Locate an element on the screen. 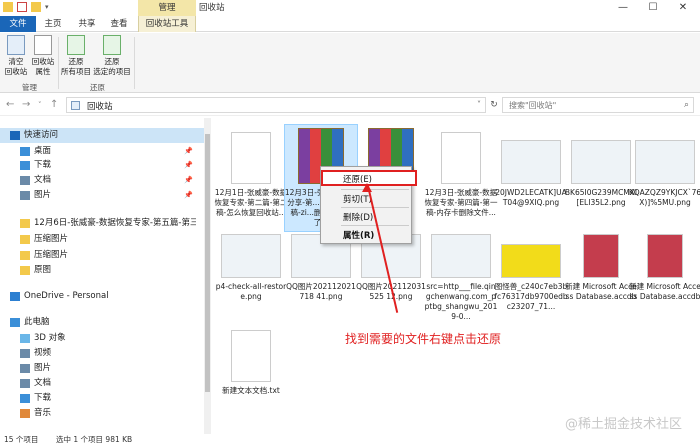  sidebar-item: 文档 is located at coordinates (102, 383).